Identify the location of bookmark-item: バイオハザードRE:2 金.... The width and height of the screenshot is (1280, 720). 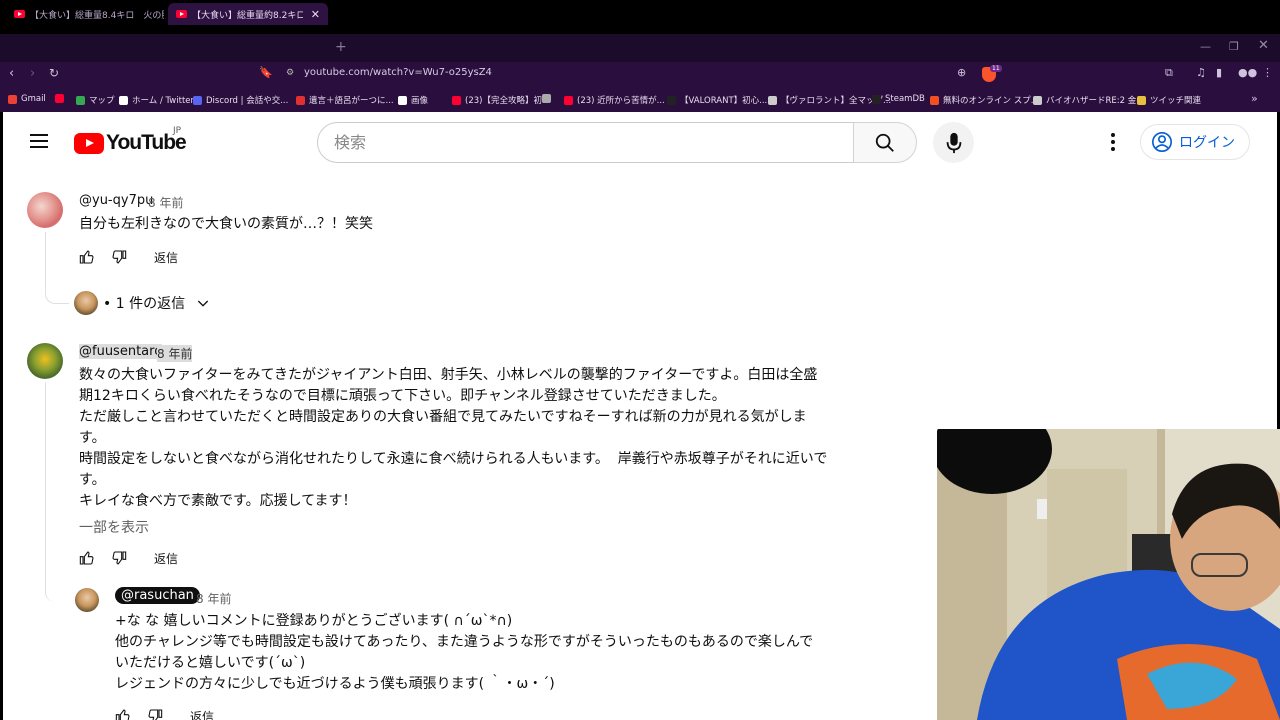
(1088, 100).